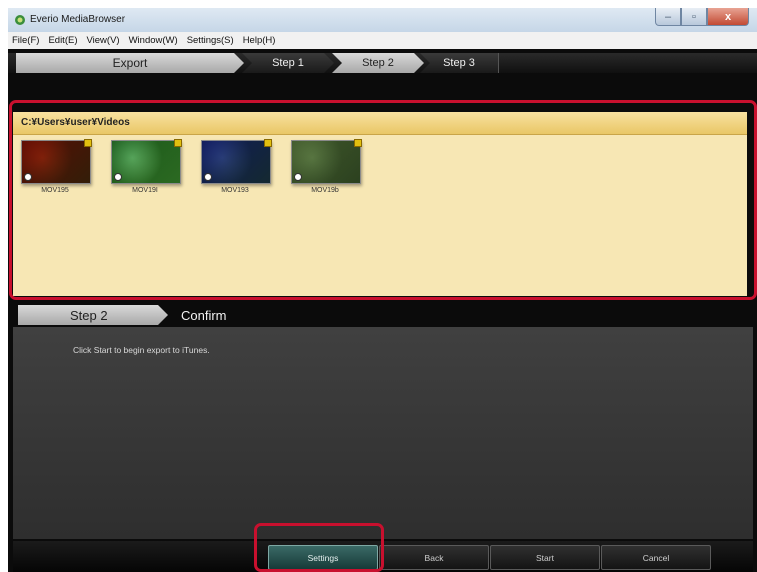  I want to click on step-3-tab: Step 3, so click(459, 63).